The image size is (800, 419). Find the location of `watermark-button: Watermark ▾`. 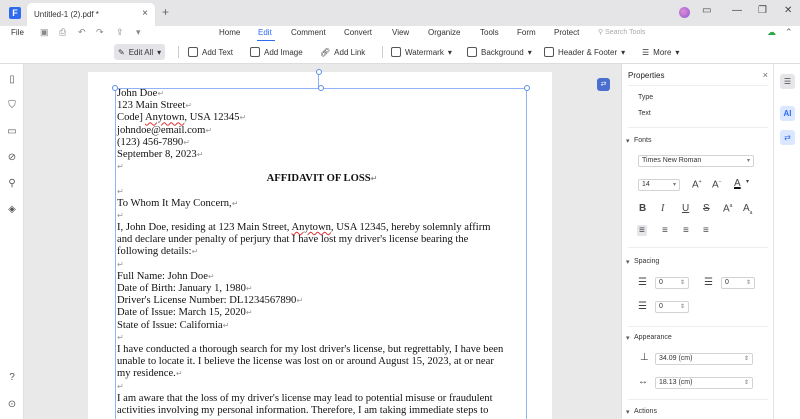

watermark-button: Watermark ▾ is located at coordinates (421, 52).